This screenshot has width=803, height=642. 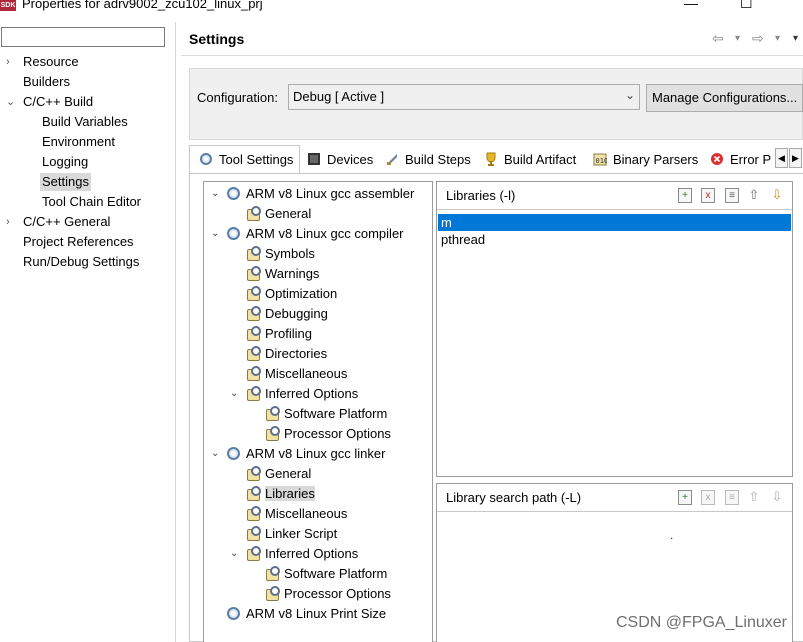 I want to click on tab-label: Error P, so click(x=751, y=159).